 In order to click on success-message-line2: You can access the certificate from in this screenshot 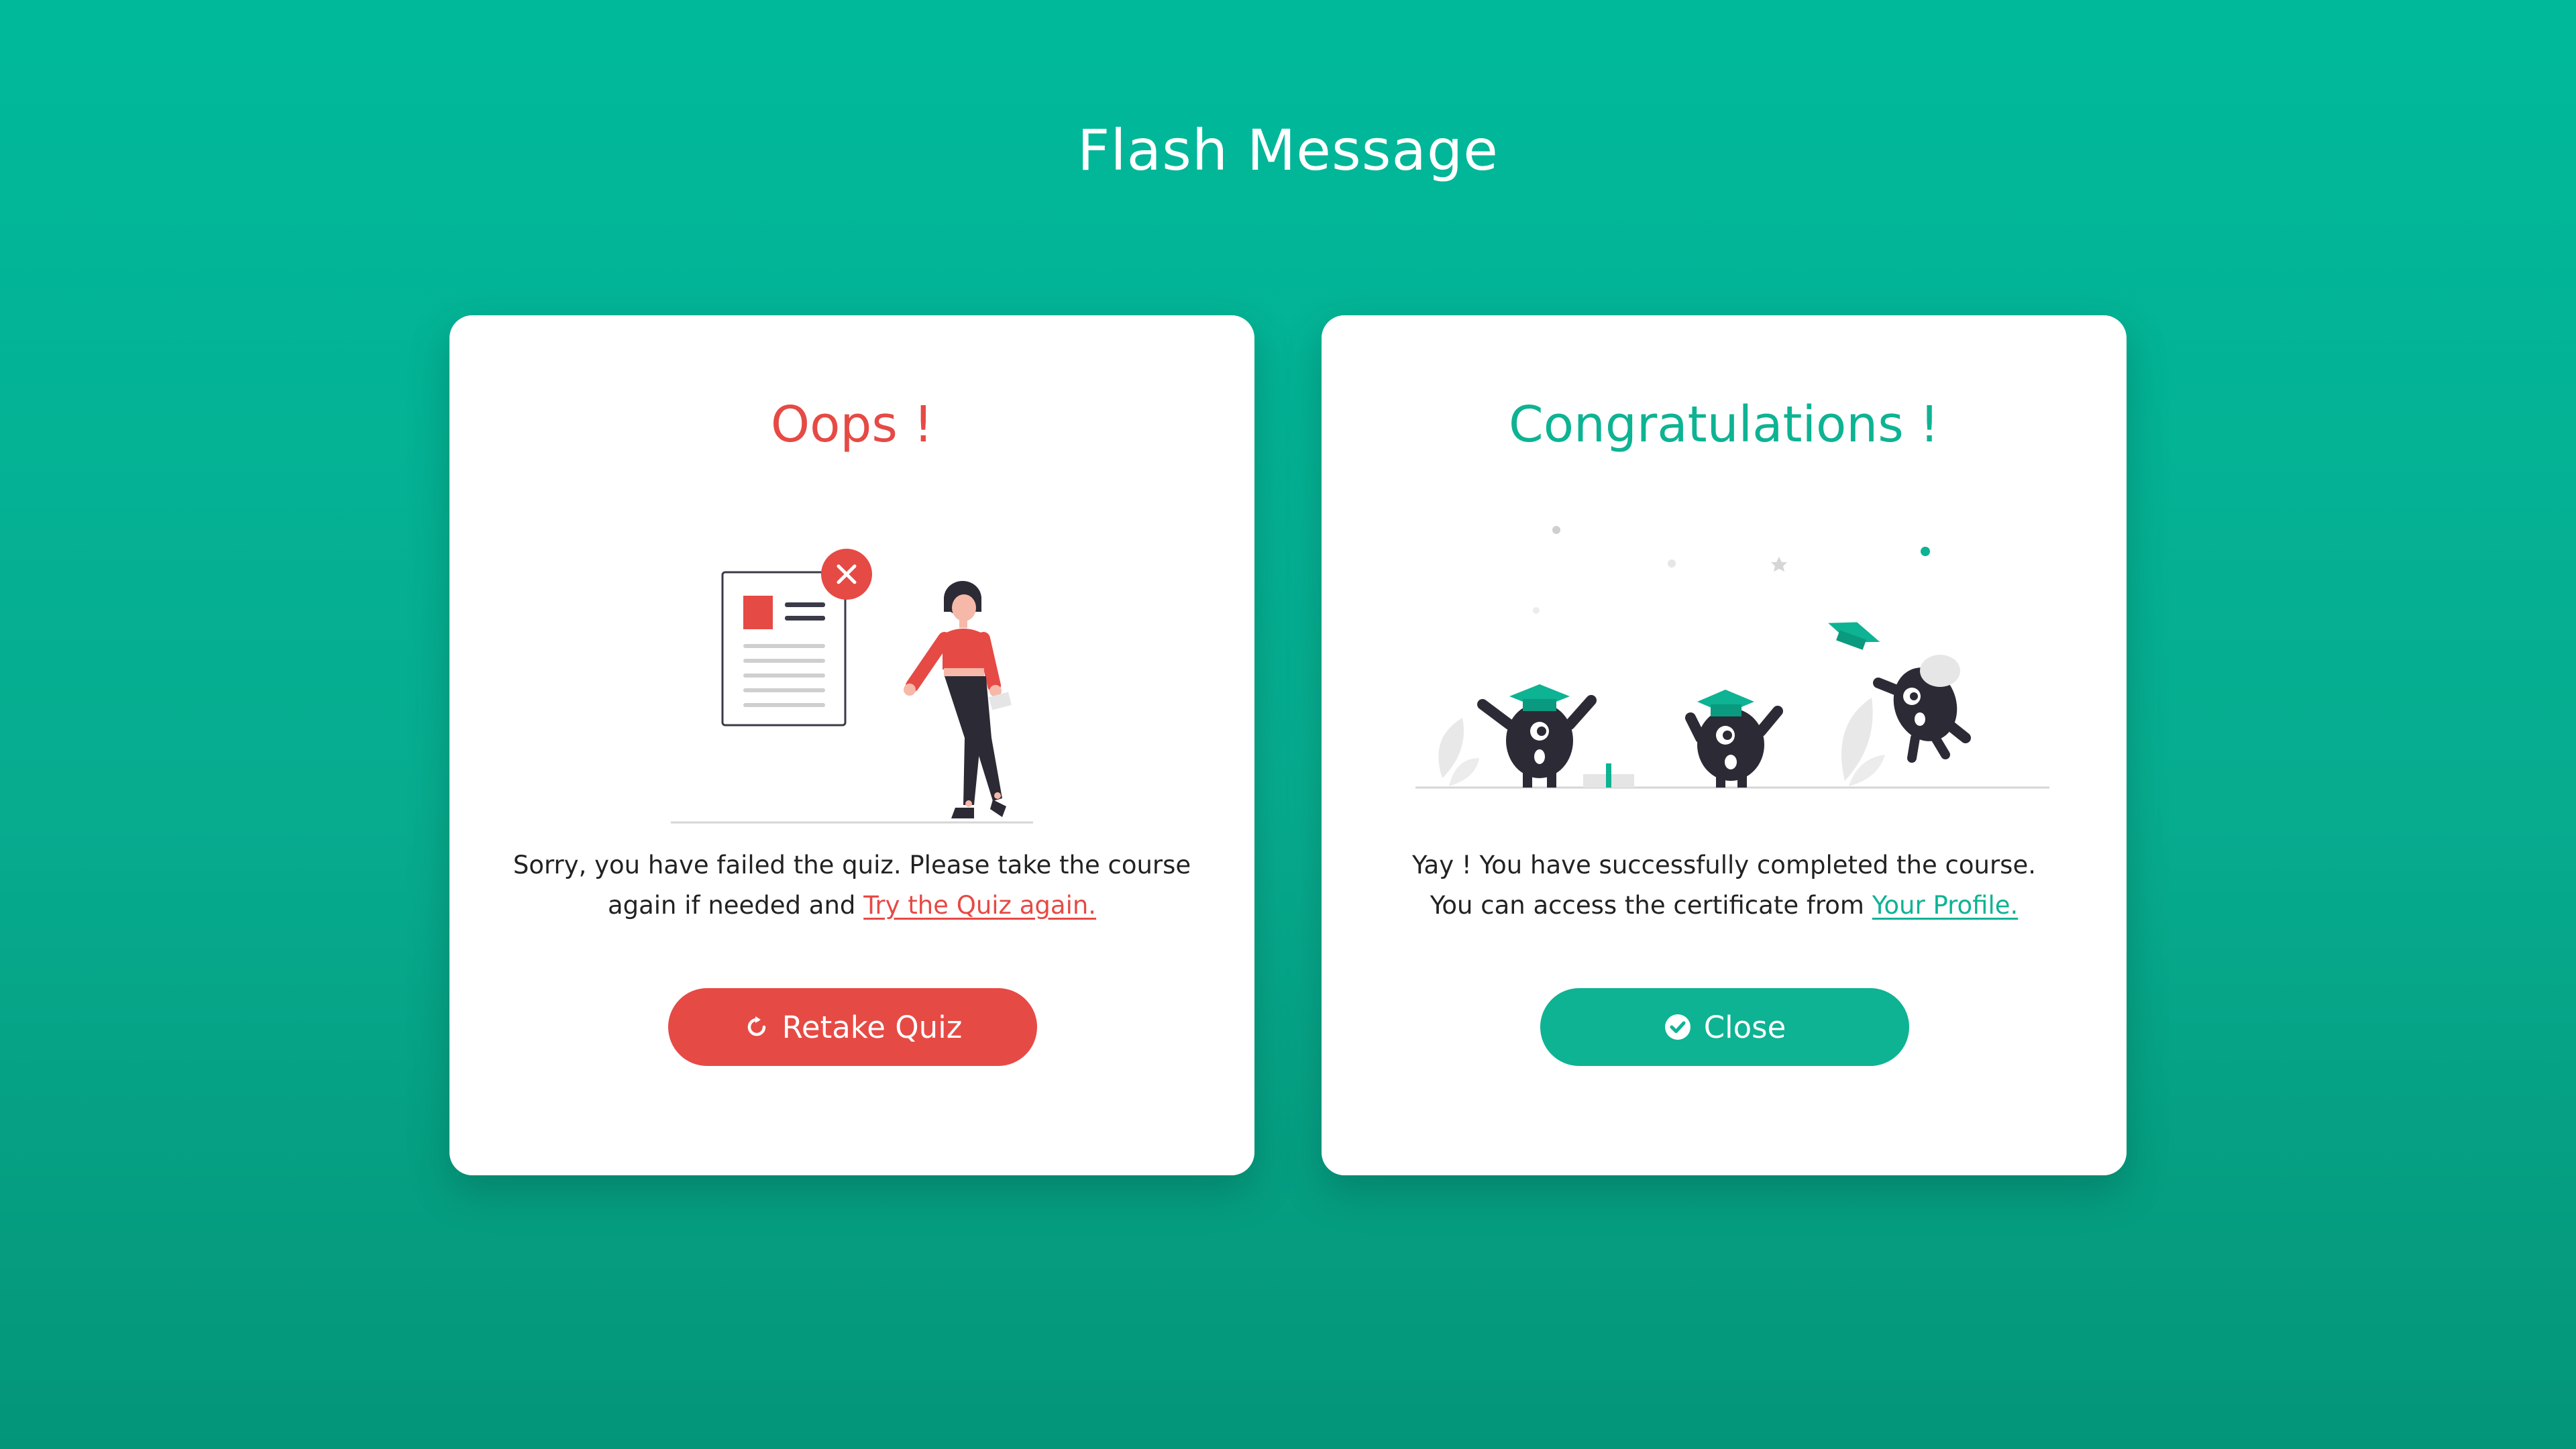, I will do `click(1651, 905)`.